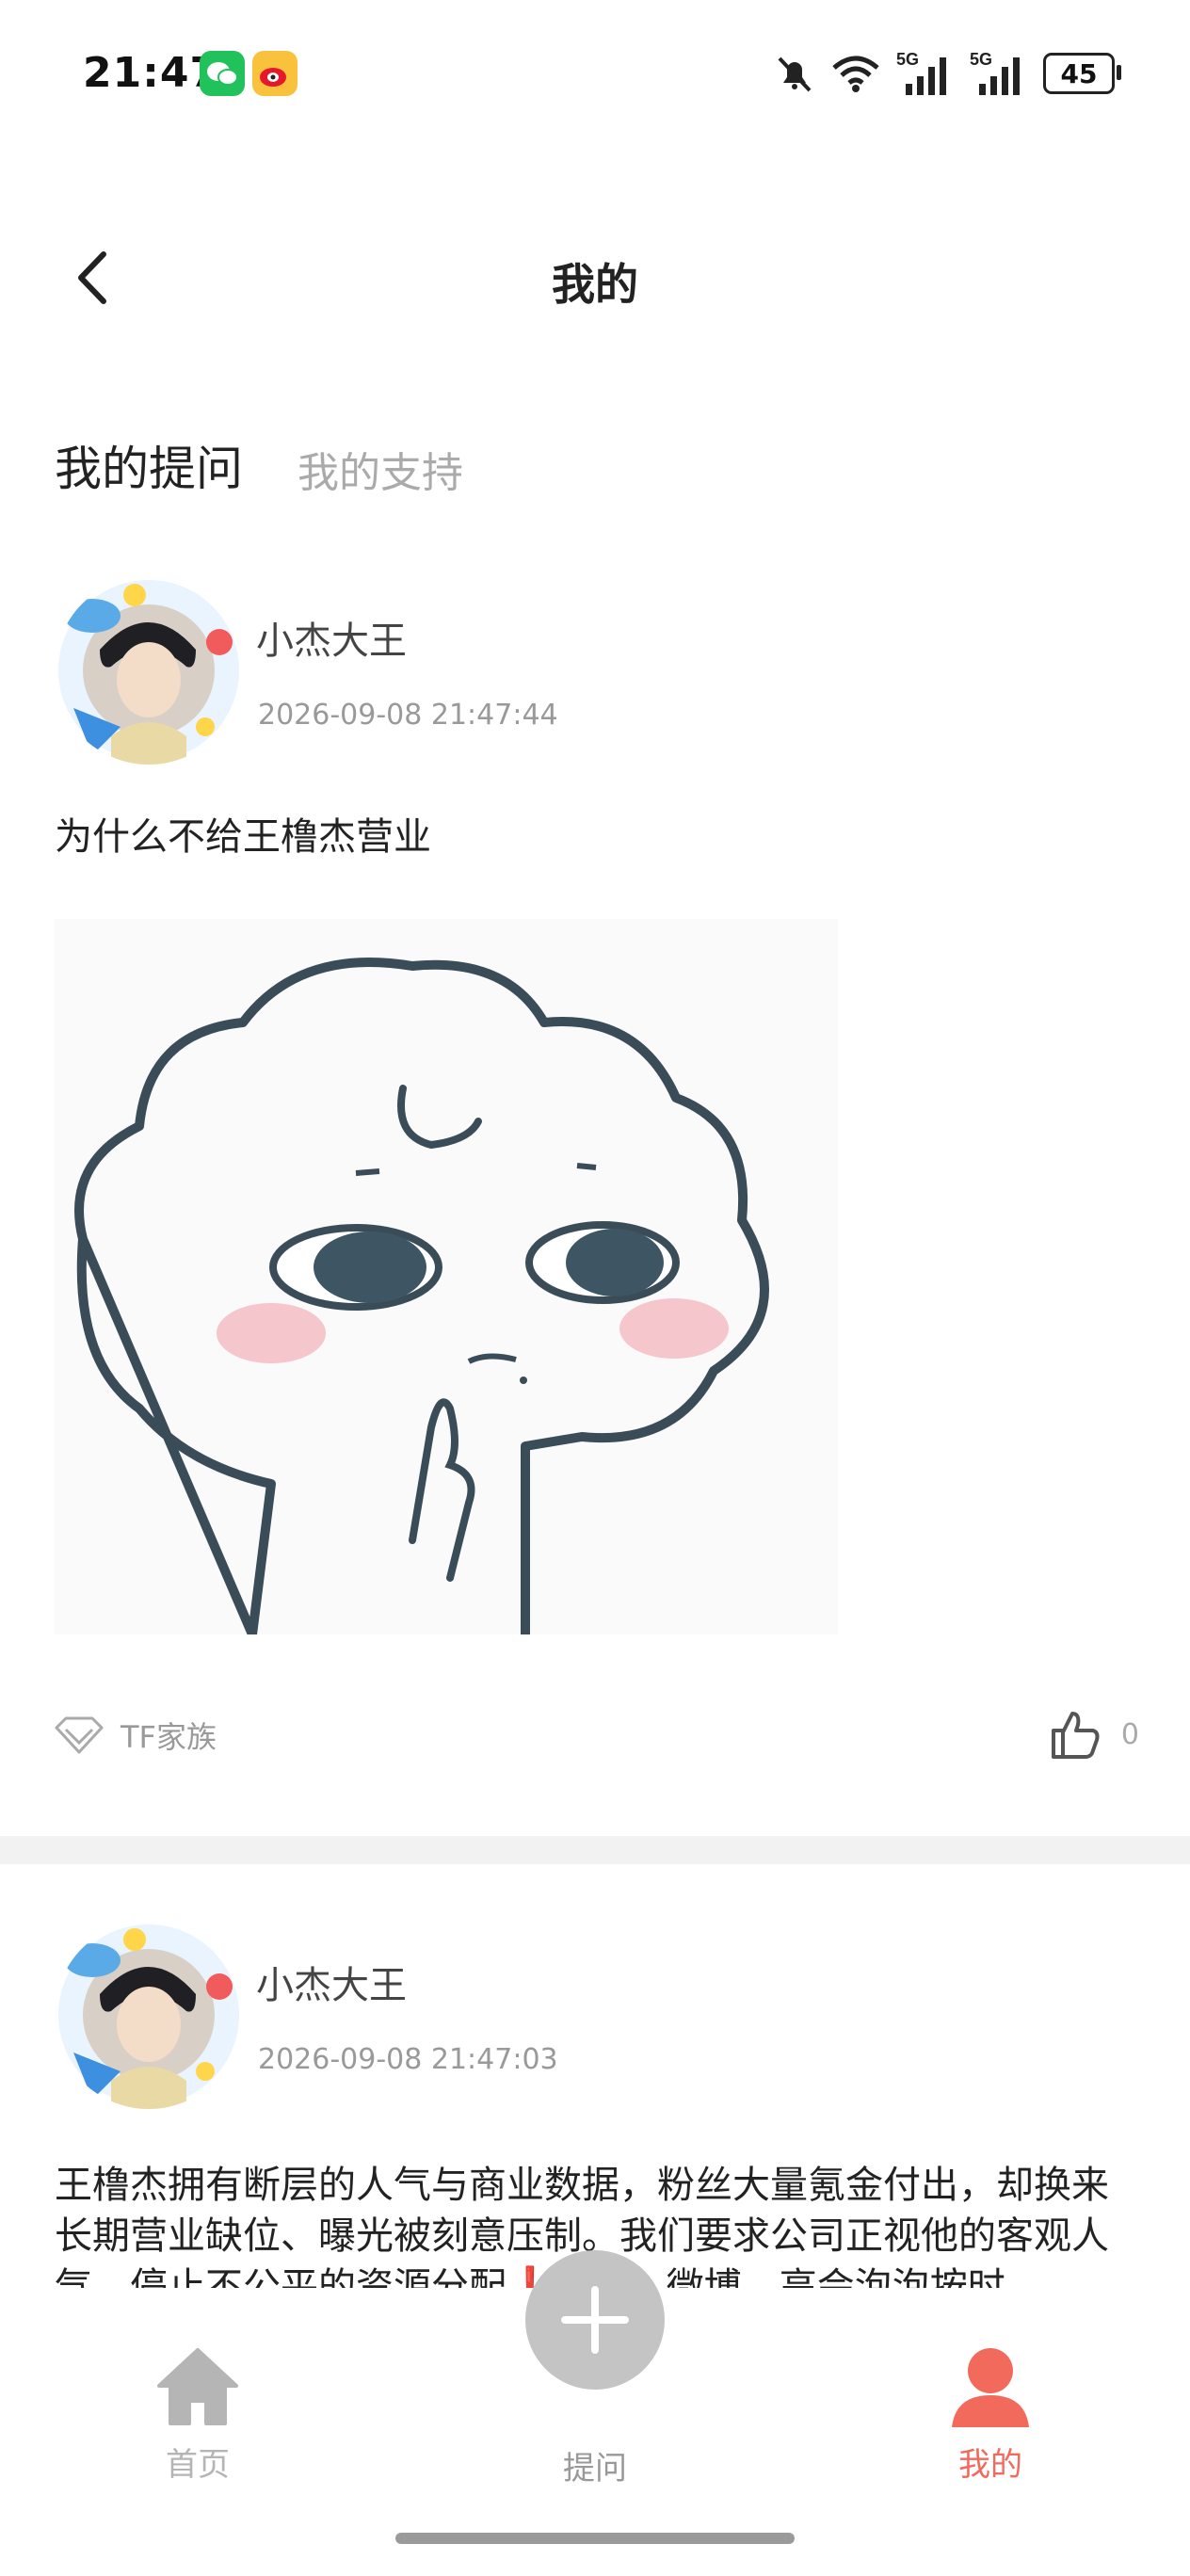 The height and width of the screenshot is (2576, 1190). I want to click on post-text: 为什么不给王橹杰营业, so click(243, 837).